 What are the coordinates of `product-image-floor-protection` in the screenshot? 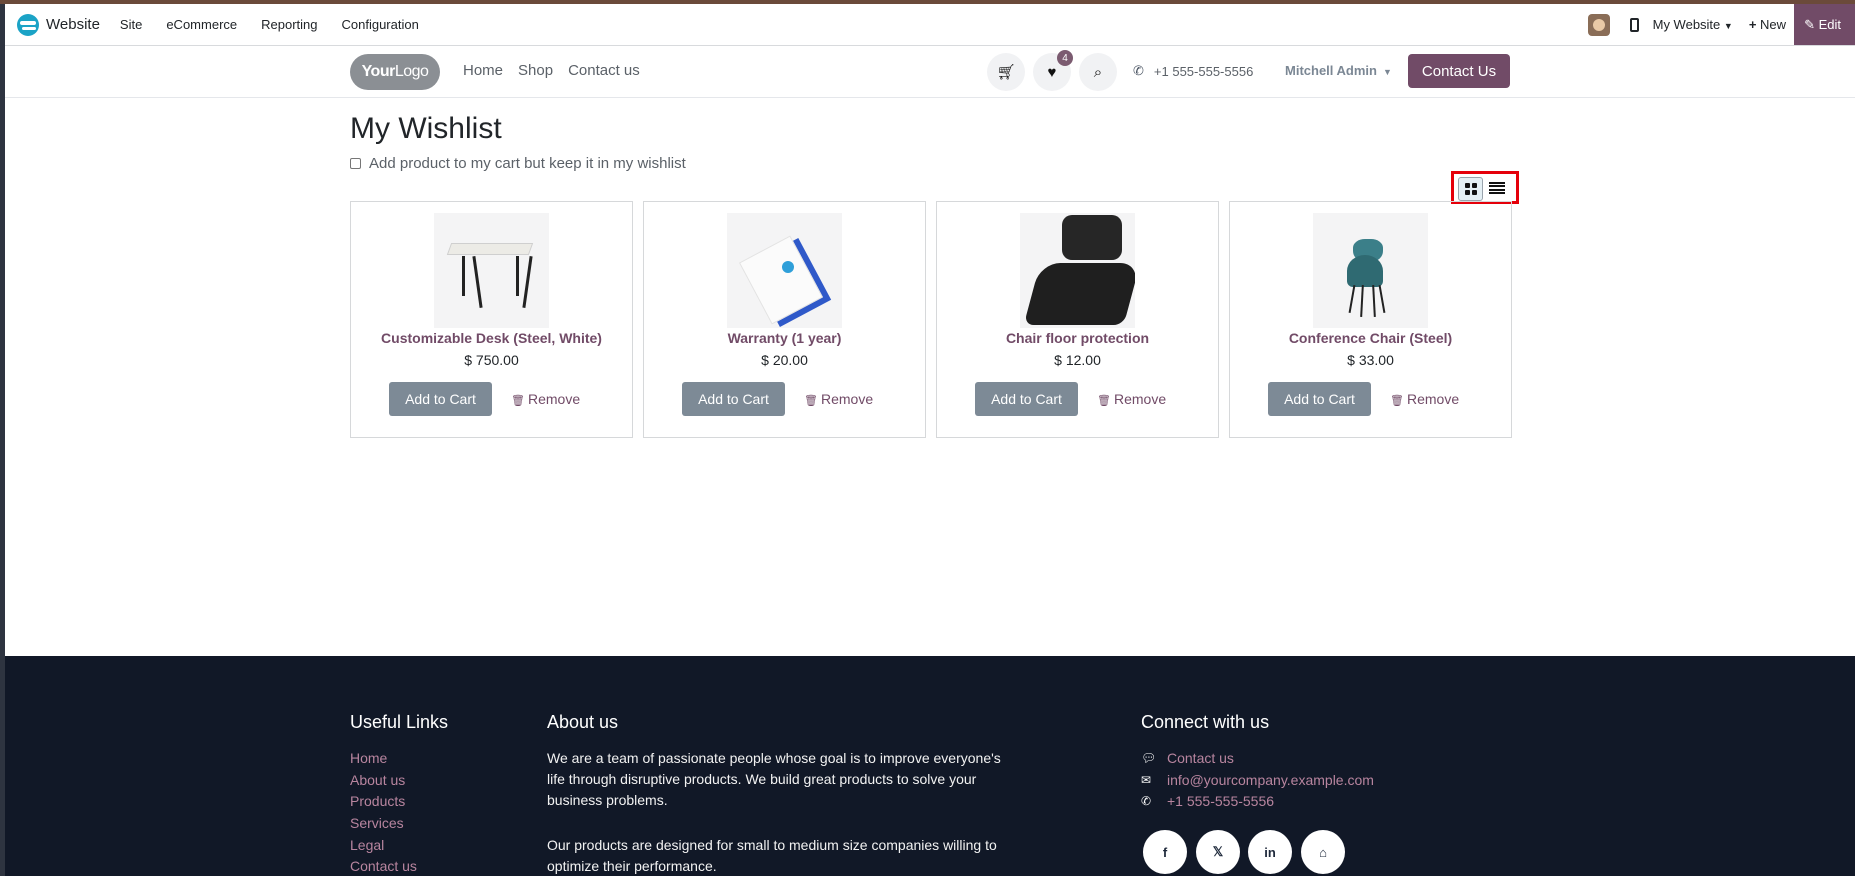 It's located at (1077, 270).